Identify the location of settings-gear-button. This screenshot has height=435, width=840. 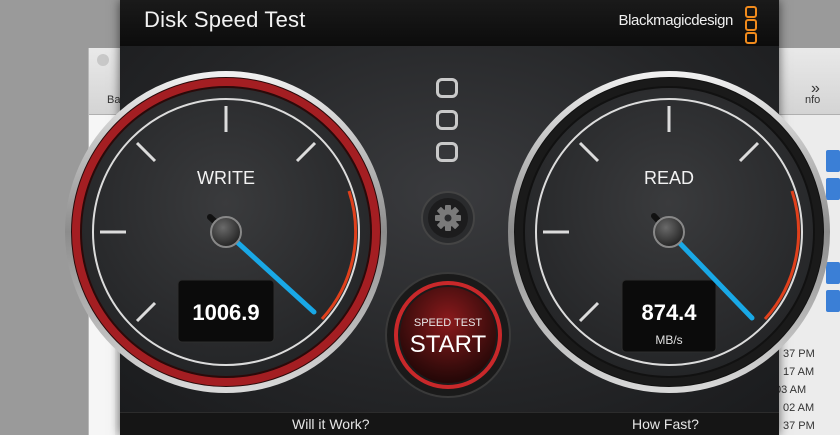
(448, 218).